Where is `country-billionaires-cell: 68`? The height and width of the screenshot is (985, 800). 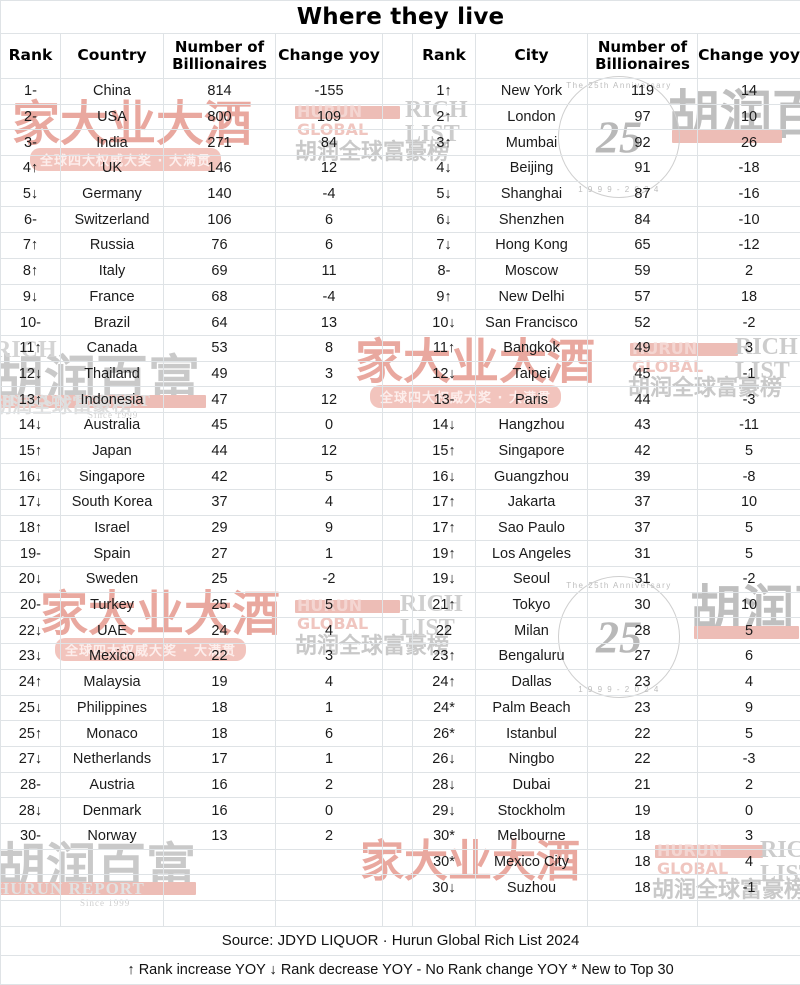 country-billionaires-cell: 68 is located at coordinates (220, 297).